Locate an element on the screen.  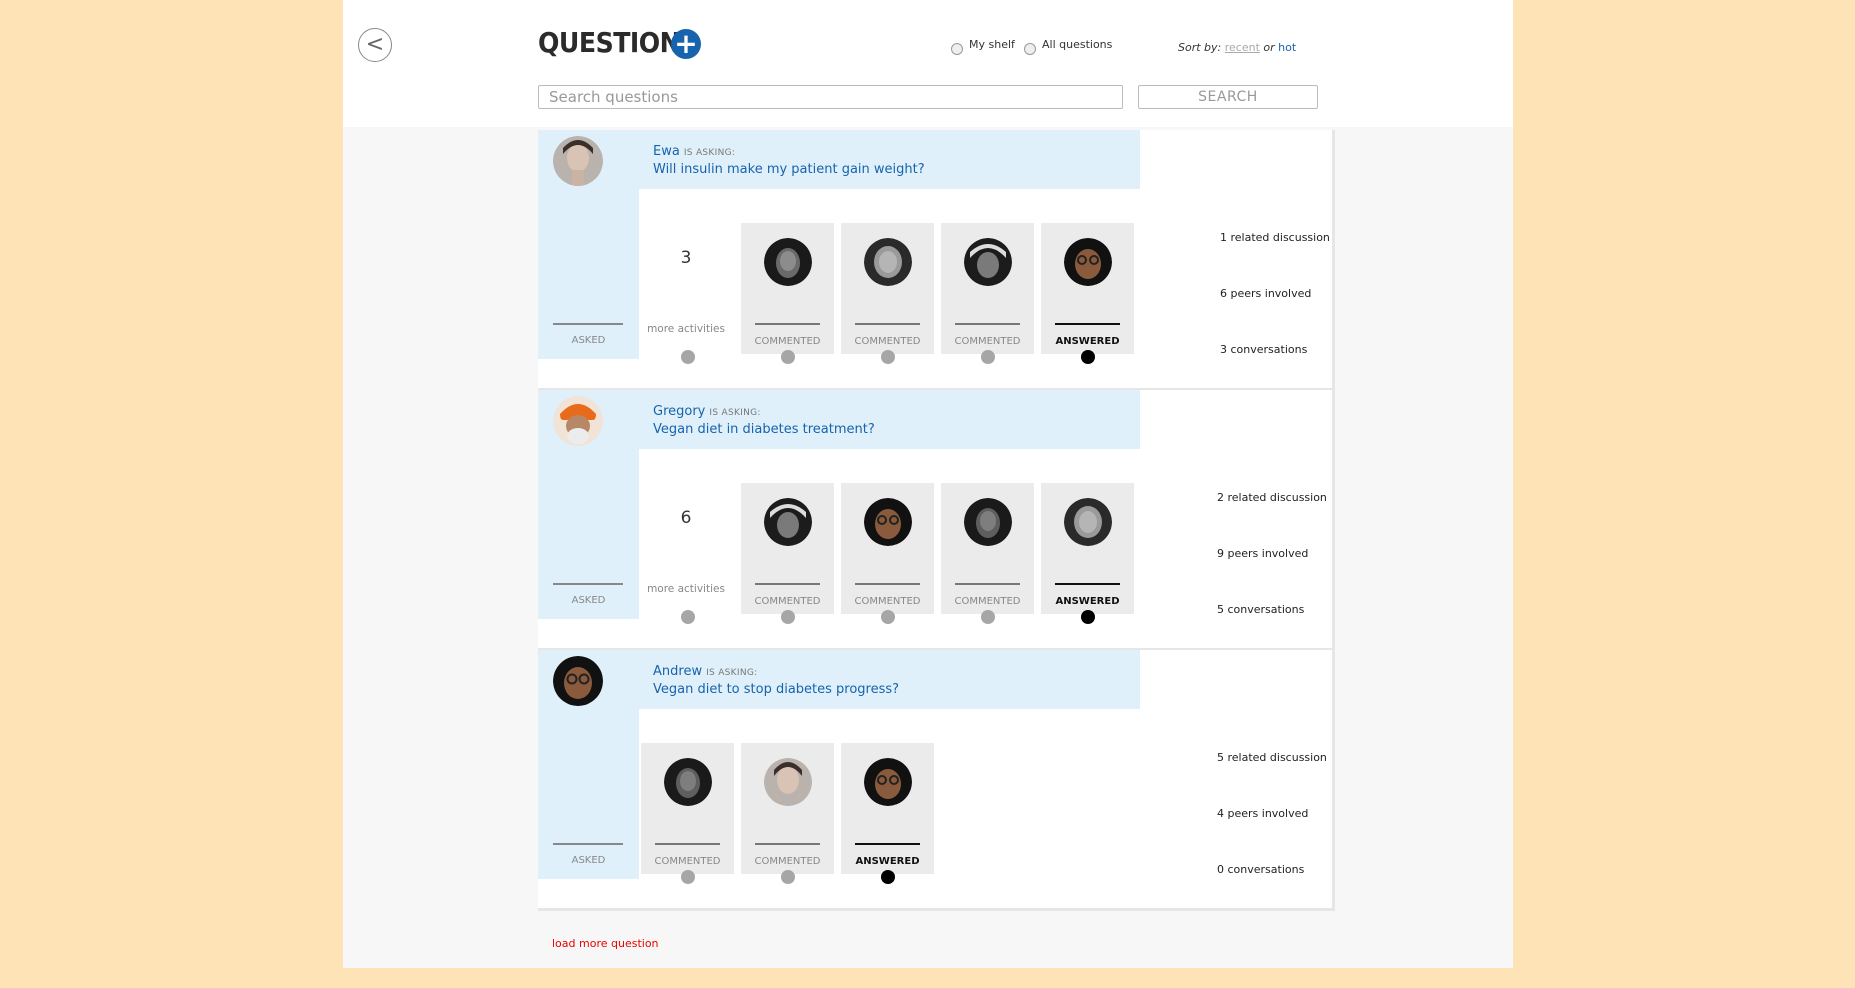
add-question-button: + is located at coordinates (686, 44).